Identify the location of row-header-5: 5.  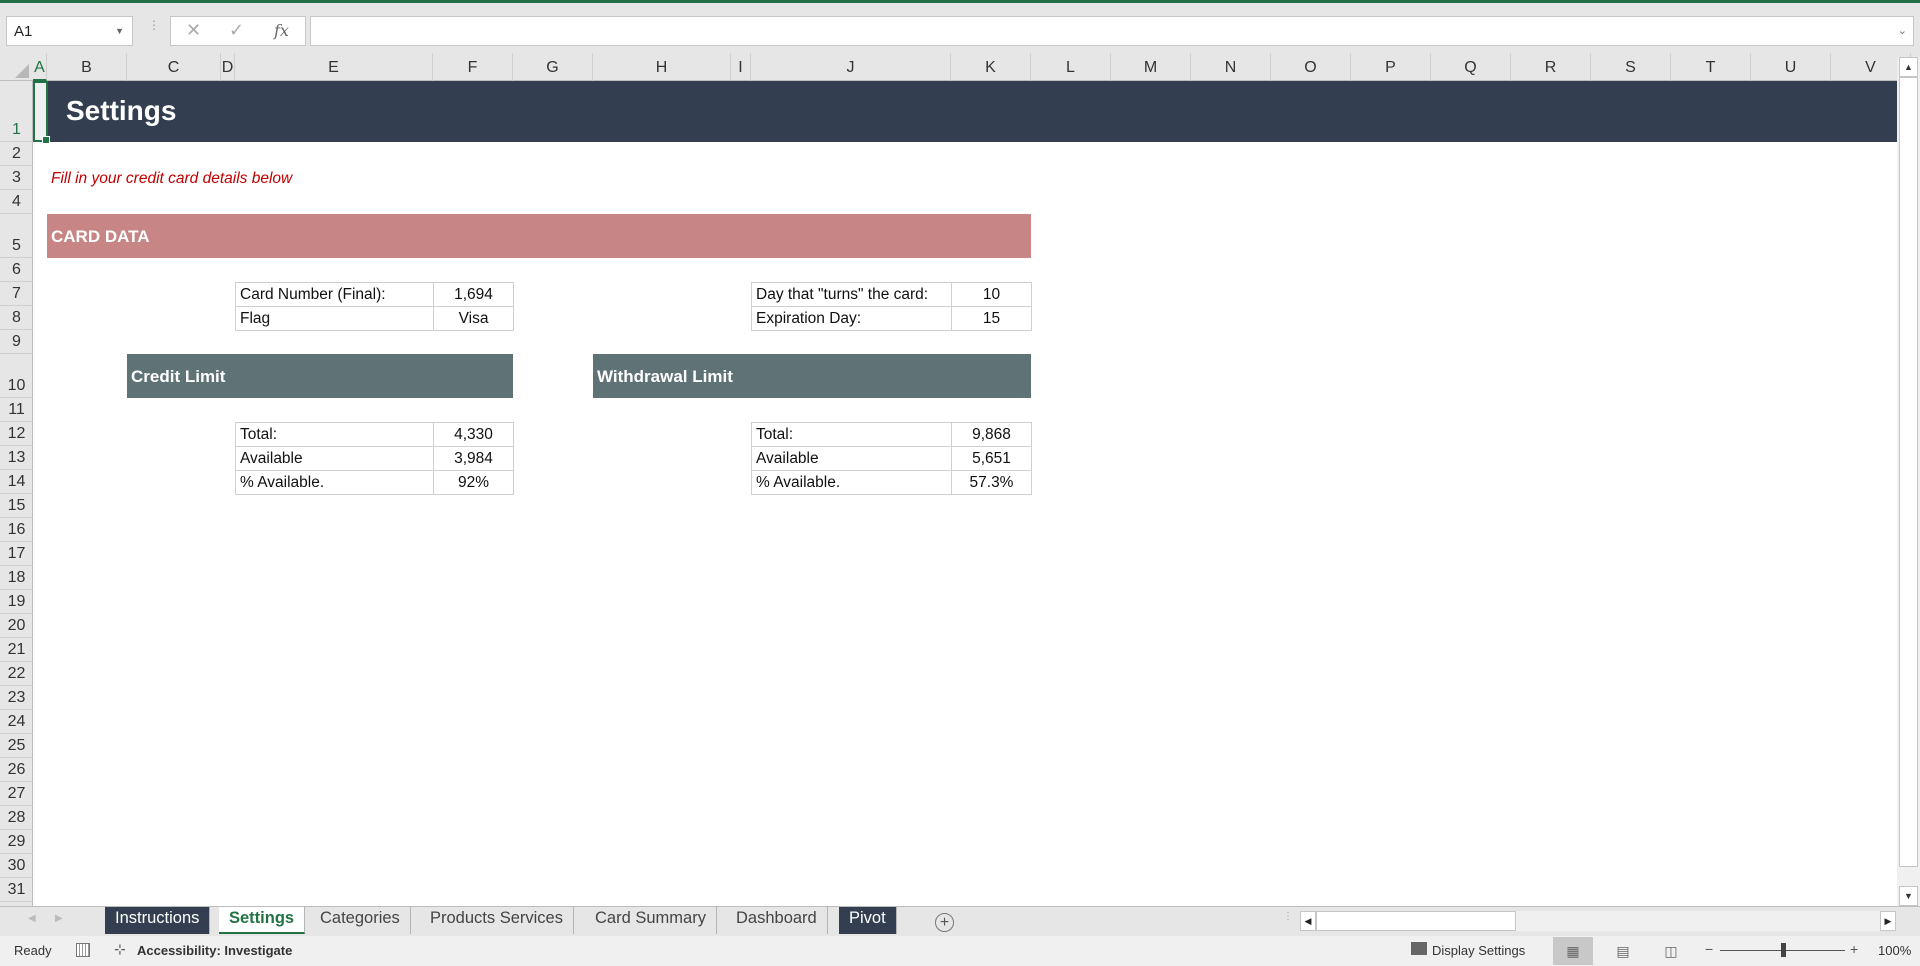
(16, 236).